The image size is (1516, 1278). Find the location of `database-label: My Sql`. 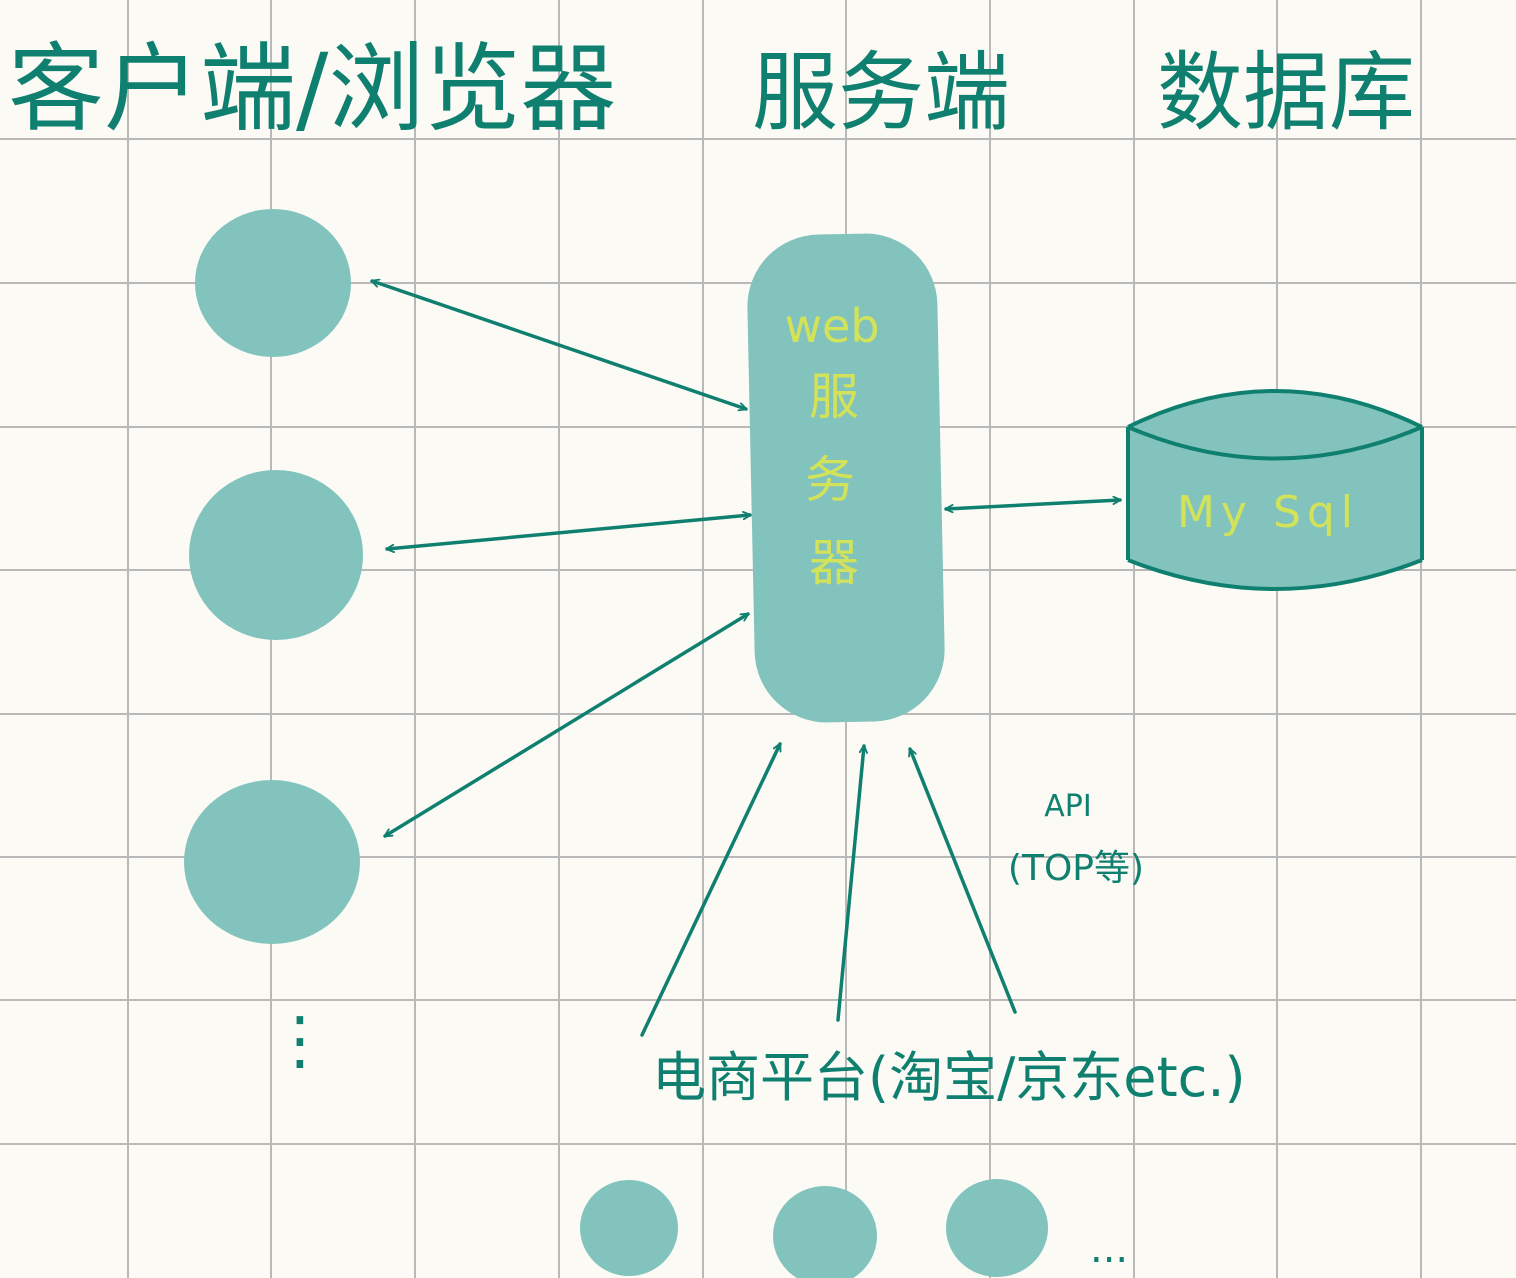

database-label: My Sql is located at coordinates (1268, 512).